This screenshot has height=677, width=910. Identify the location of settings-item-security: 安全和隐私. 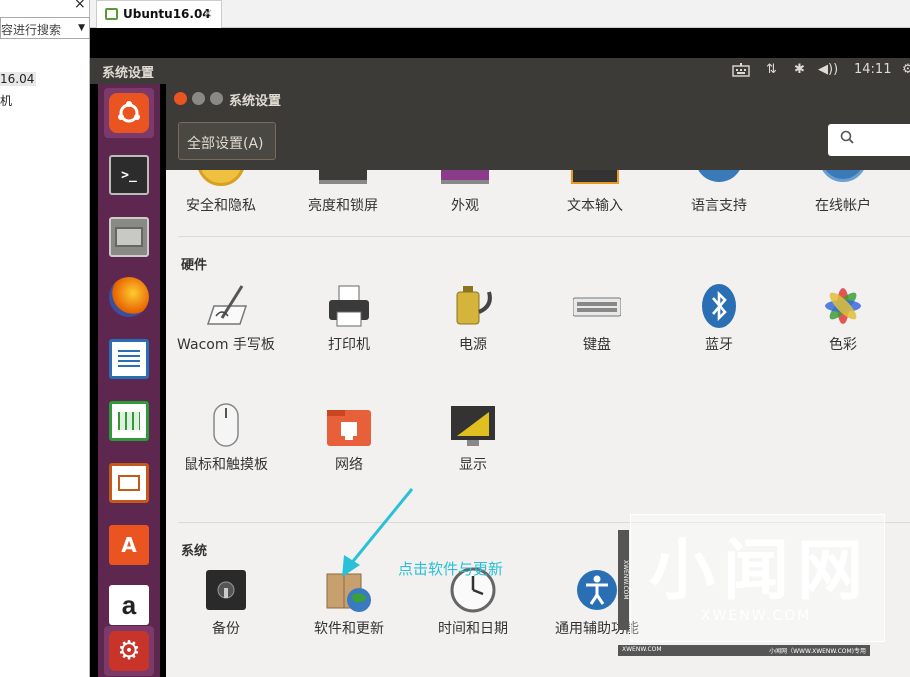
(221, 200).